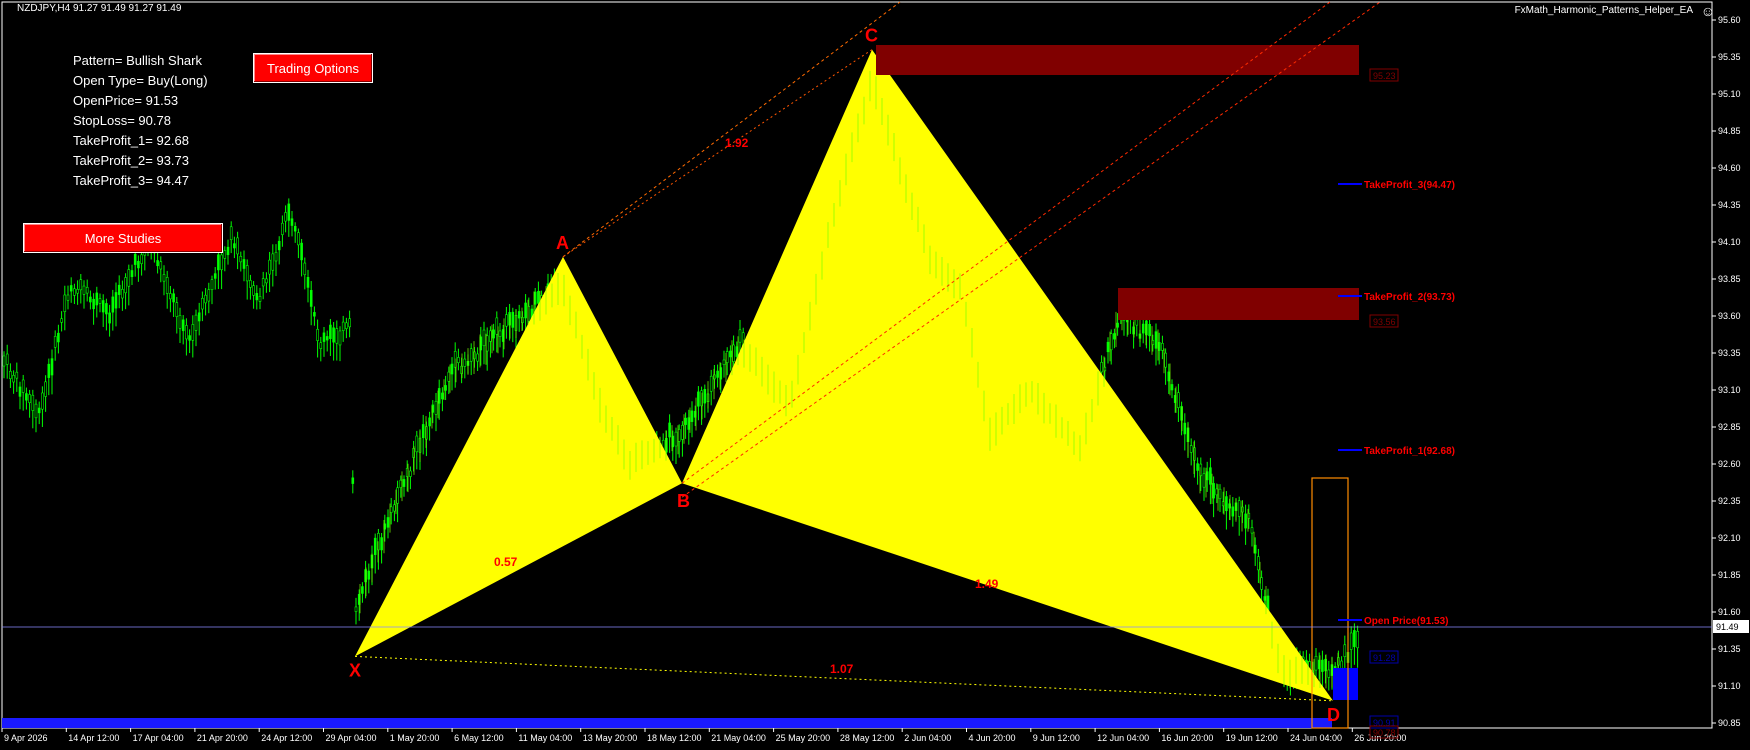  Describe the element at coordinates (126, 100) in the screenshot. I see `open-price: OpenPrice= 91.53` at that location.